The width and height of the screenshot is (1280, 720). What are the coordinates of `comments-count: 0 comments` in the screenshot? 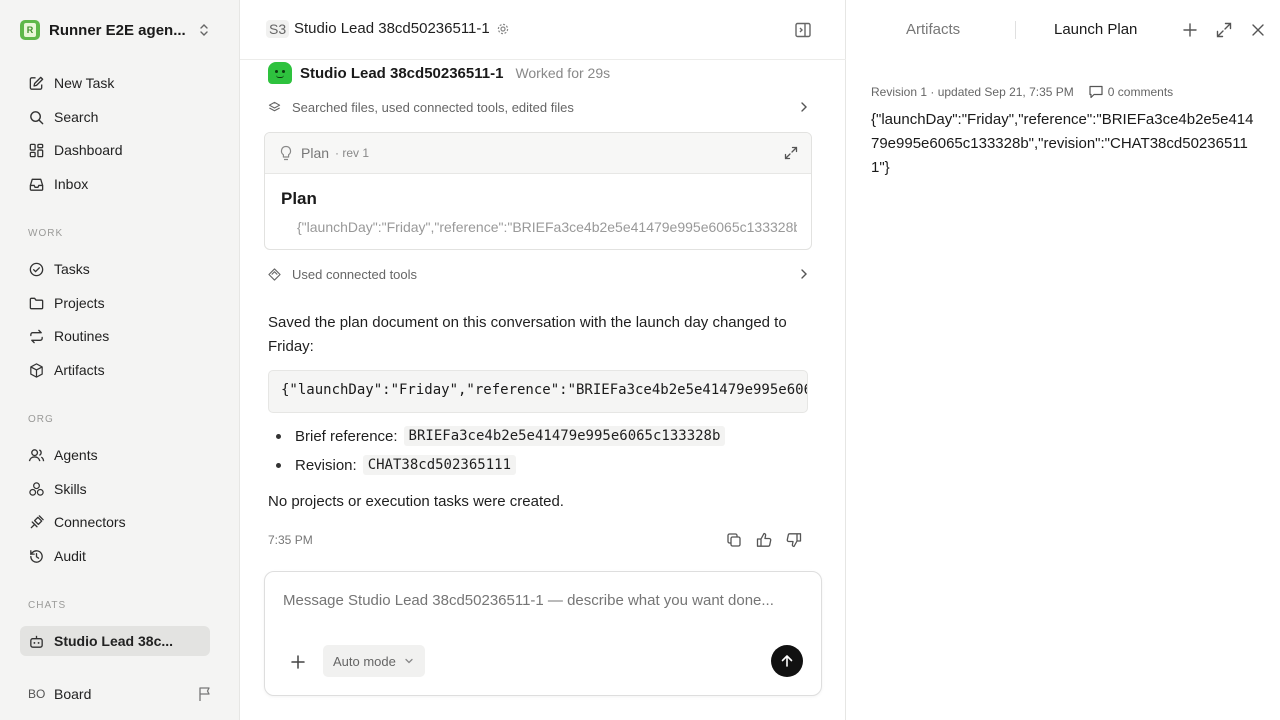 It's located at (1140, 92).